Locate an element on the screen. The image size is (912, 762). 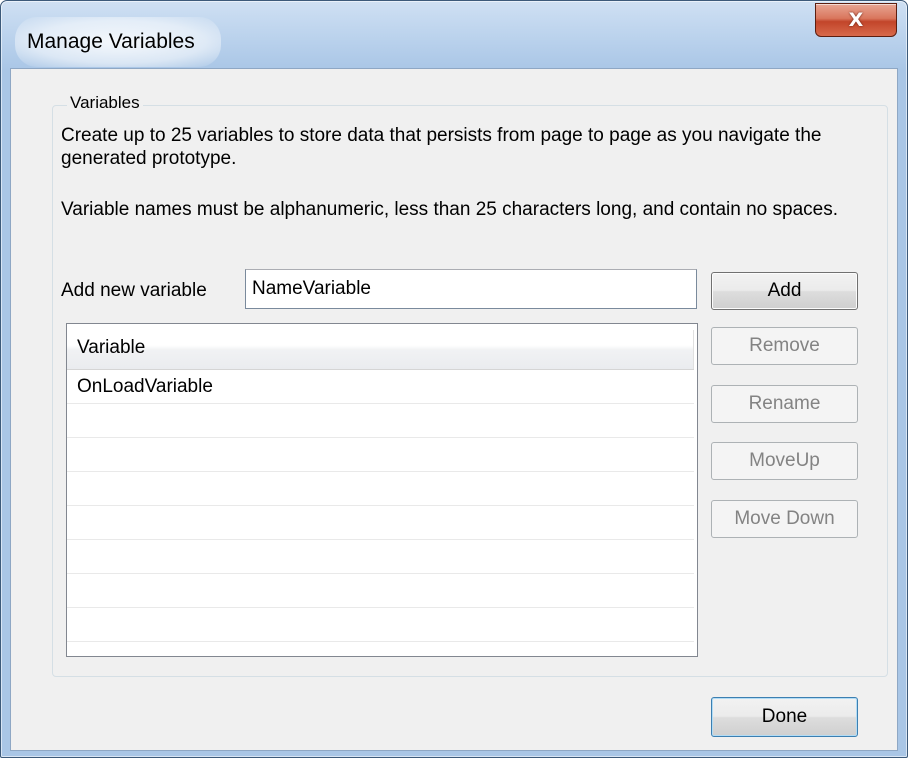
new-variable-input is located at coordinates (471, 289).